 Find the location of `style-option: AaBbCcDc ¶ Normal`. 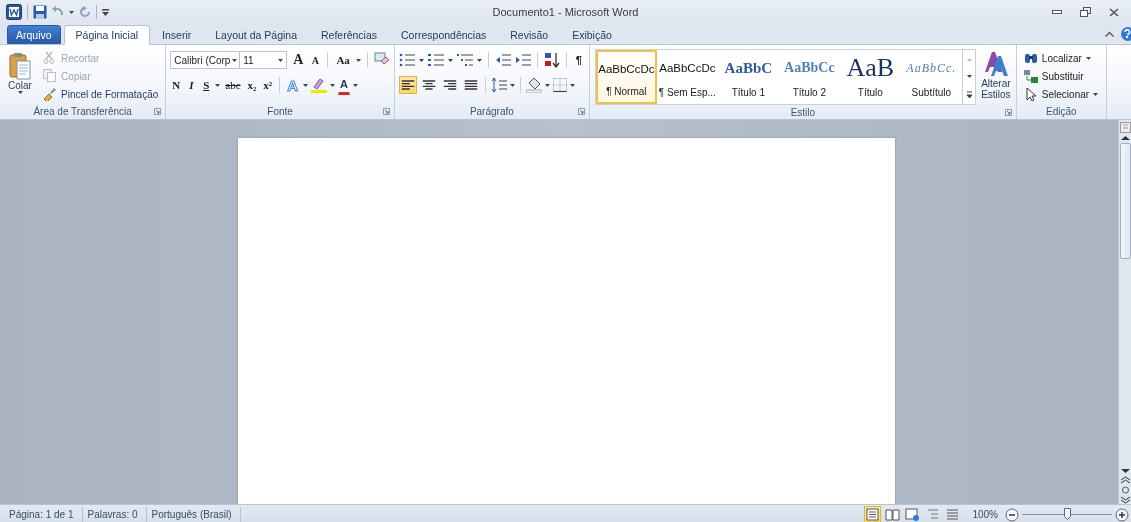

style-option: AaBbCcDc ¶ Normal is located at coordinates (626, 77).